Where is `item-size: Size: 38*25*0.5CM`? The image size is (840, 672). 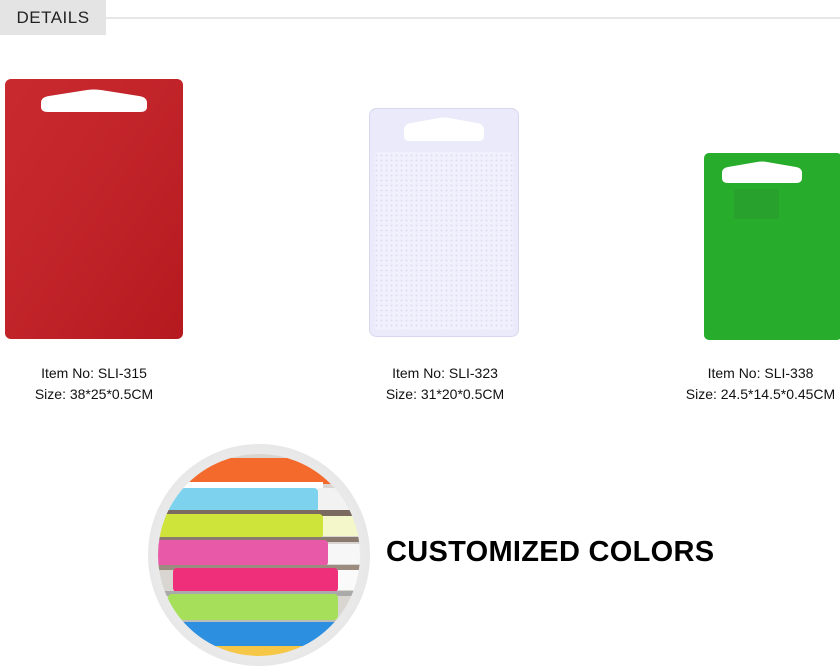 item-size: Size: 38*25*0.5CM is located at coordinates (94, 394).